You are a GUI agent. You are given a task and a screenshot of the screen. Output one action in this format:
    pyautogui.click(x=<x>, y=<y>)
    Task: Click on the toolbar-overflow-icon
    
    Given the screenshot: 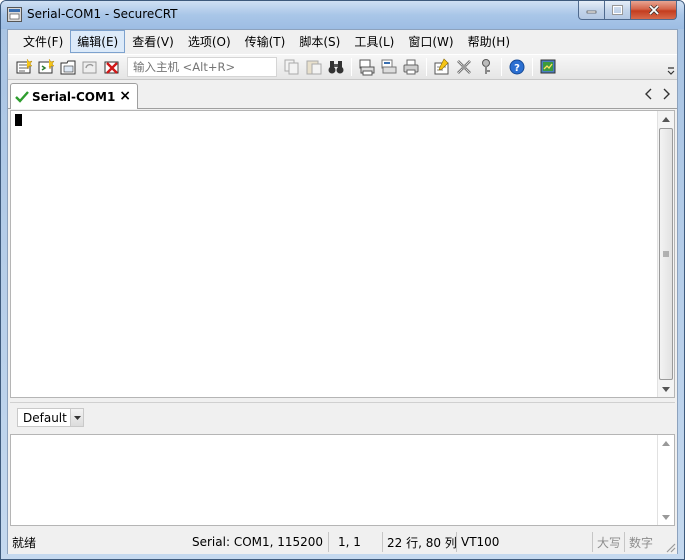 What is the action you would take?
    pyautogui.click(x=671, y=68)
    